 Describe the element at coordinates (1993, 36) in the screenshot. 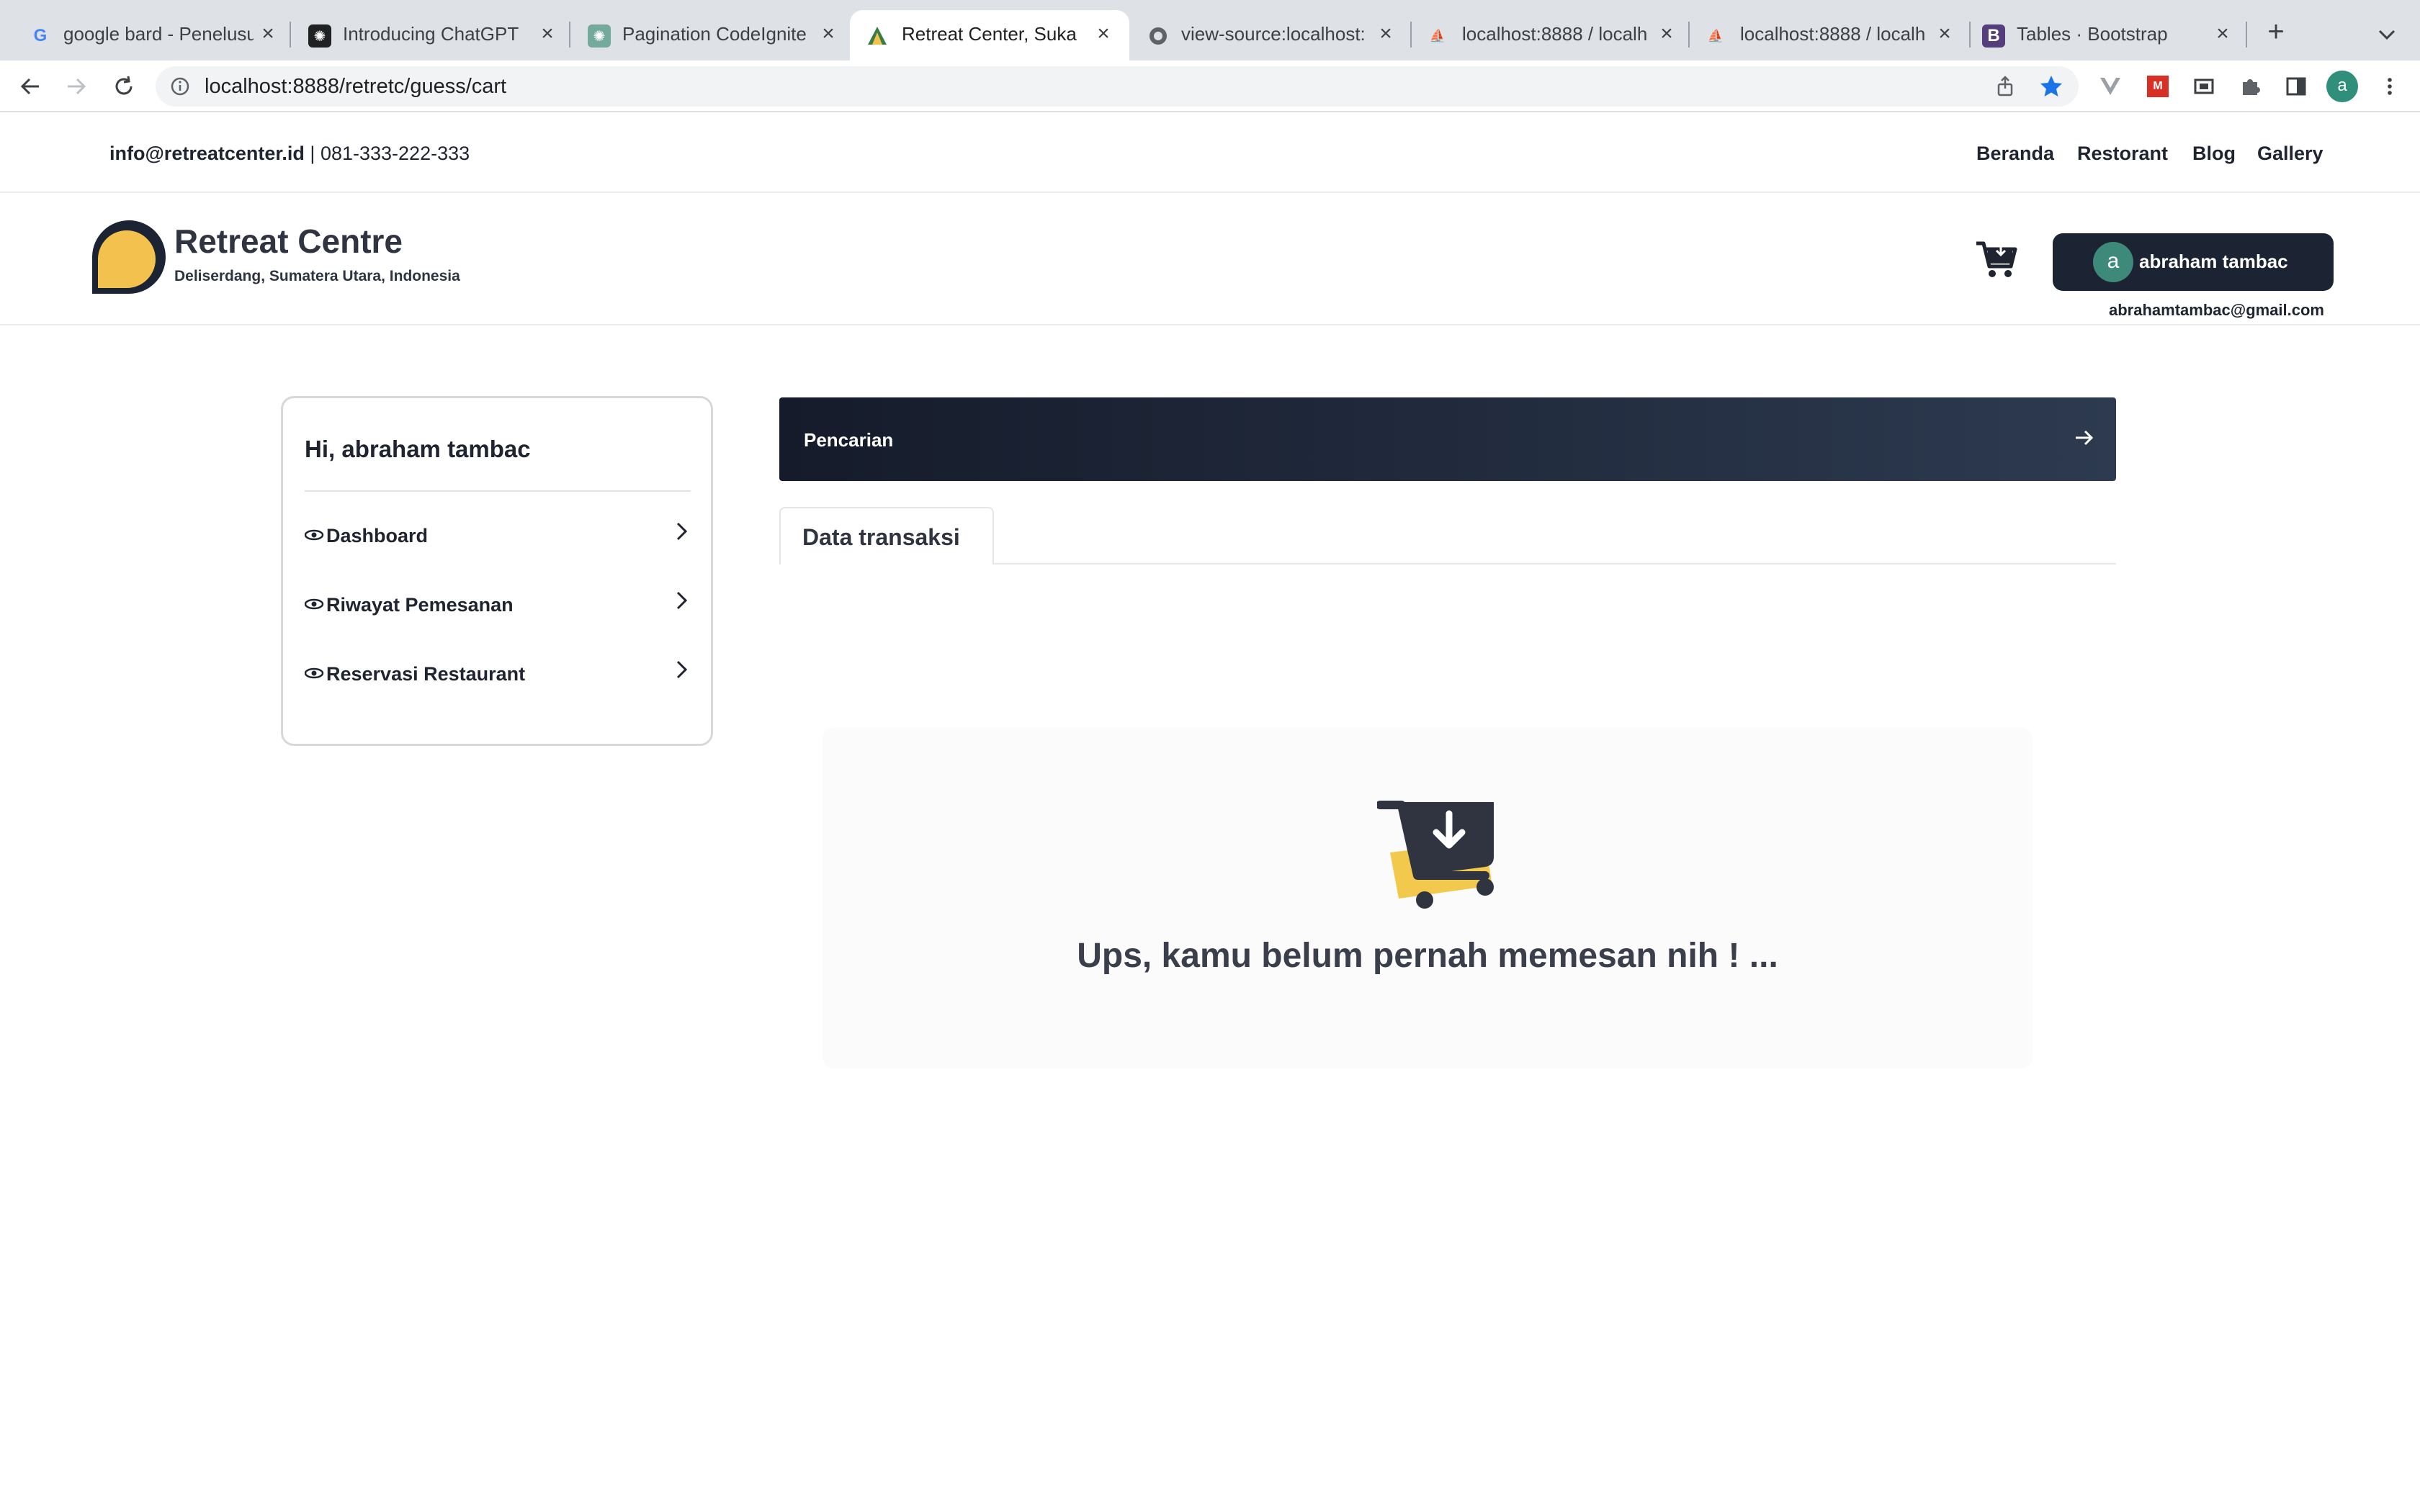

I see `bootstrap-icon: B` at that location.